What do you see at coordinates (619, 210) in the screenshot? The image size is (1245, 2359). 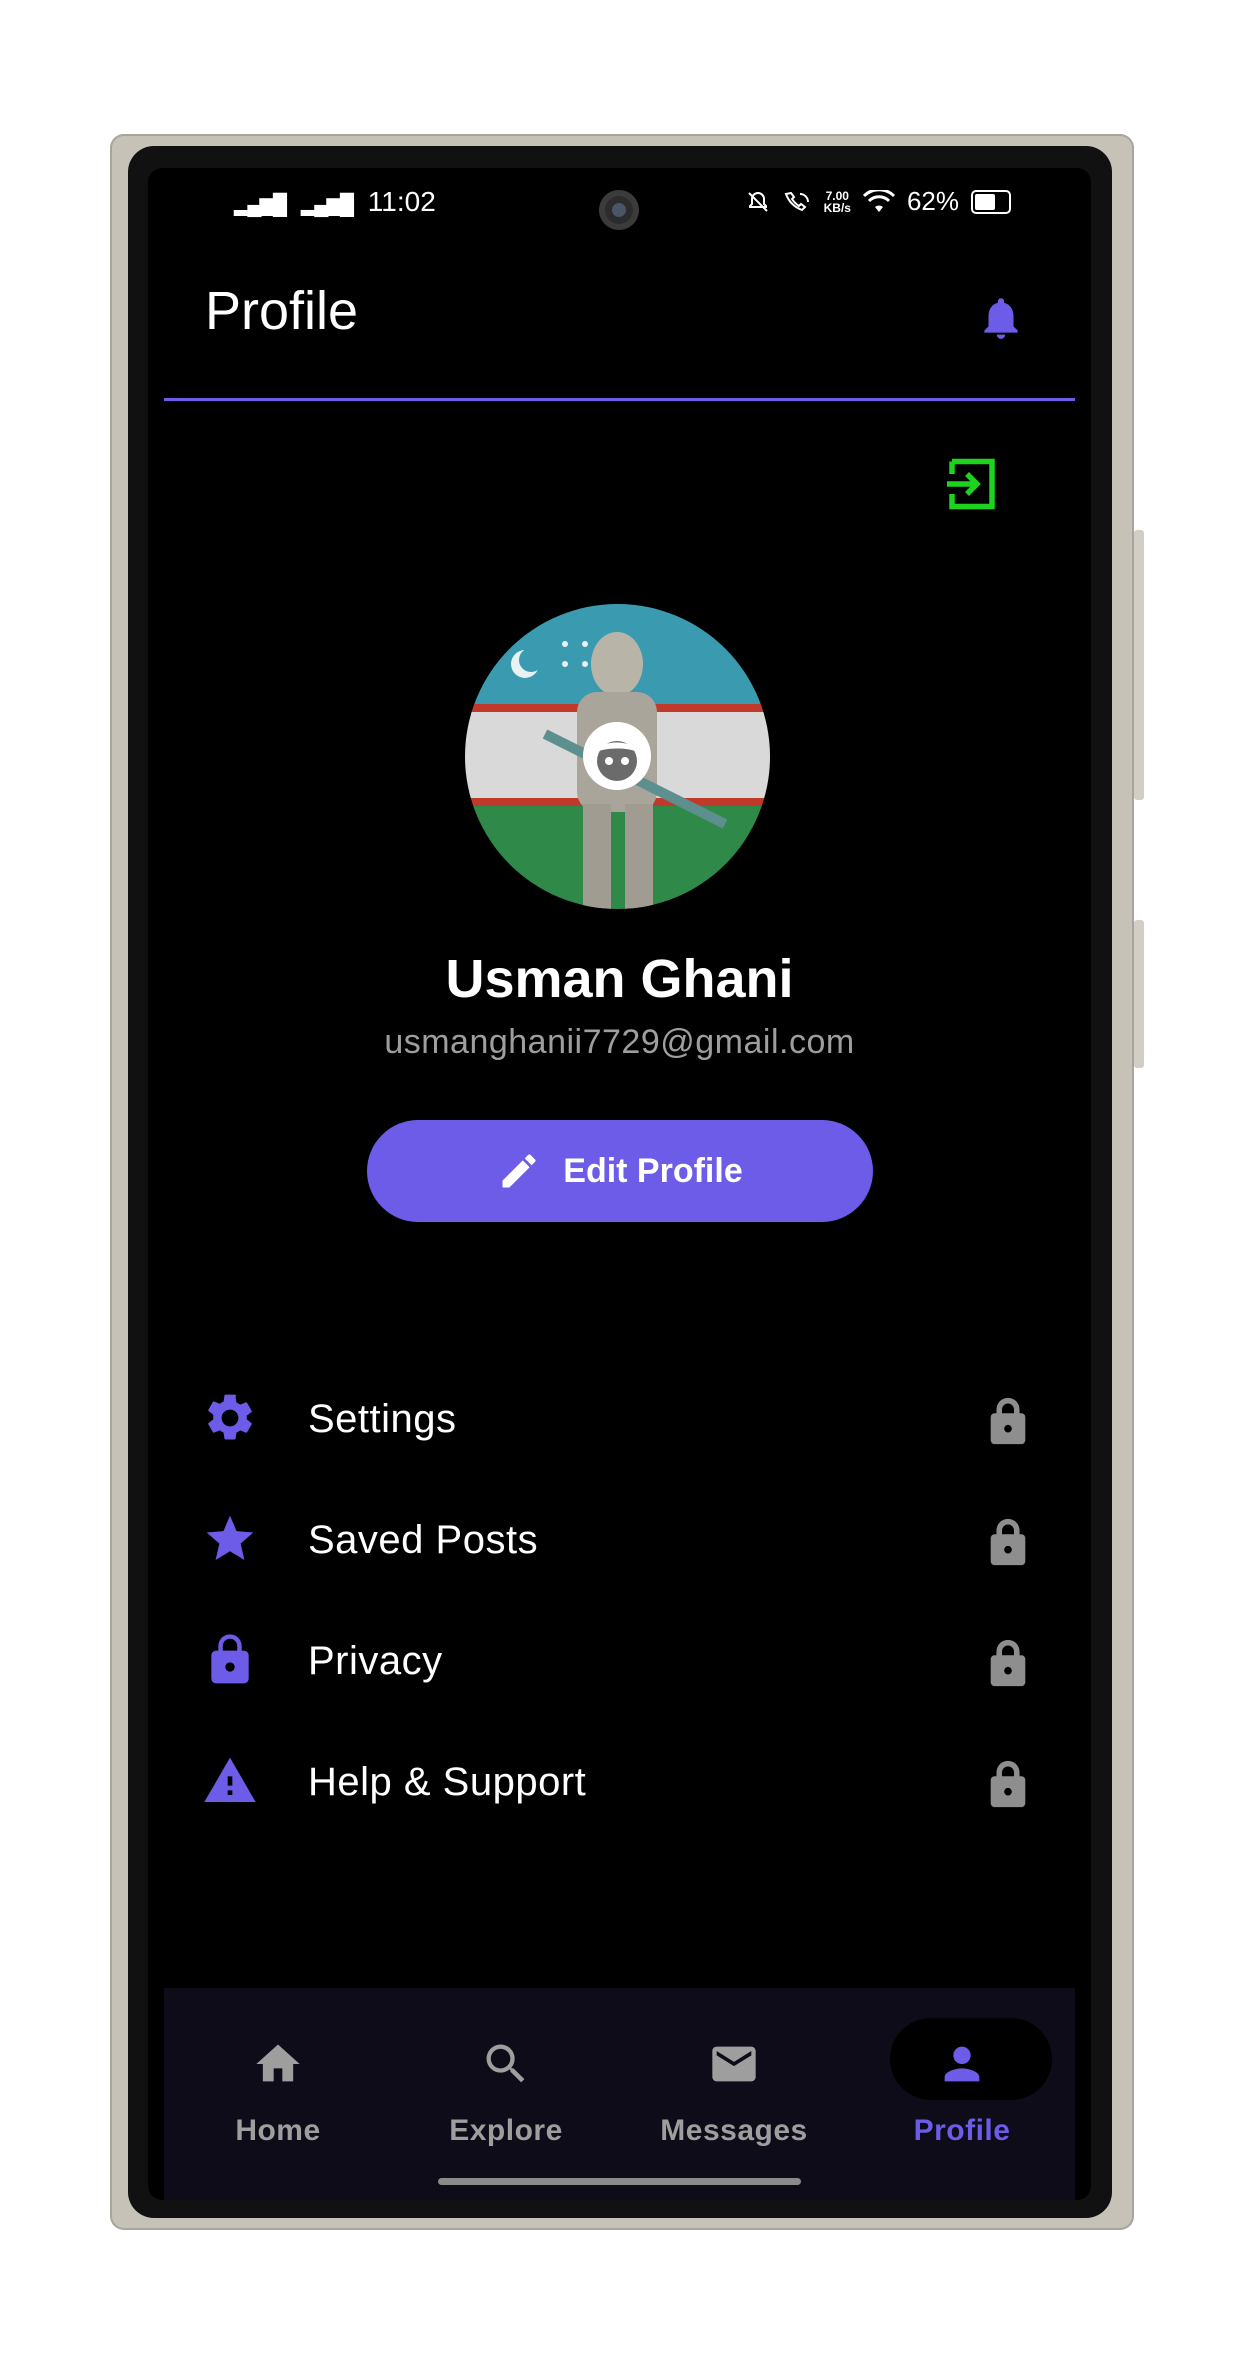 I see `front-camera` at bounding box center [619, 210].